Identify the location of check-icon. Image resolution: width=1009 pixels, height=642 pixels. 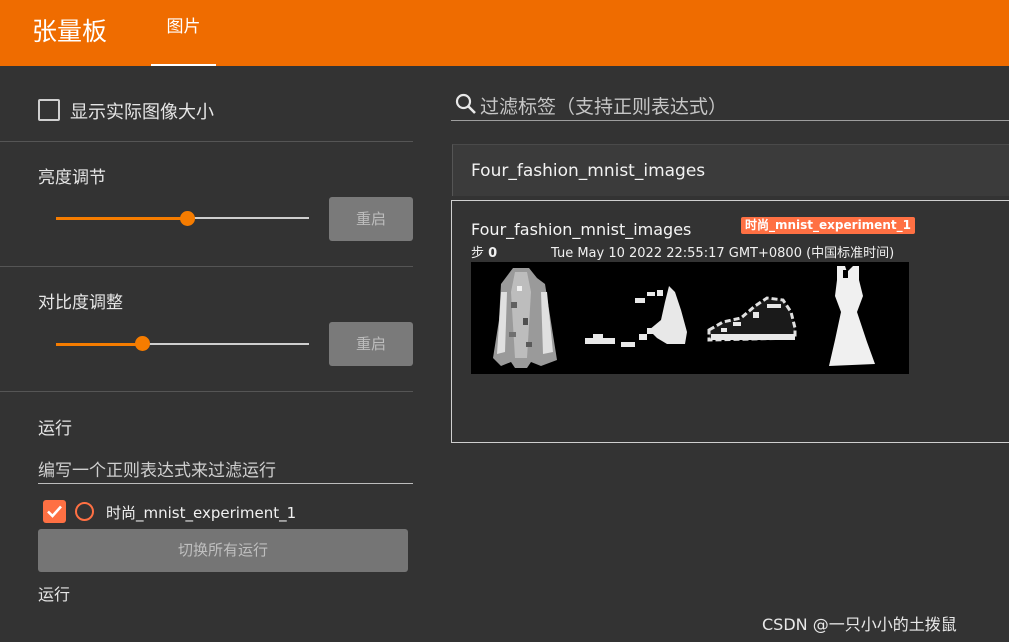
(54, 511).